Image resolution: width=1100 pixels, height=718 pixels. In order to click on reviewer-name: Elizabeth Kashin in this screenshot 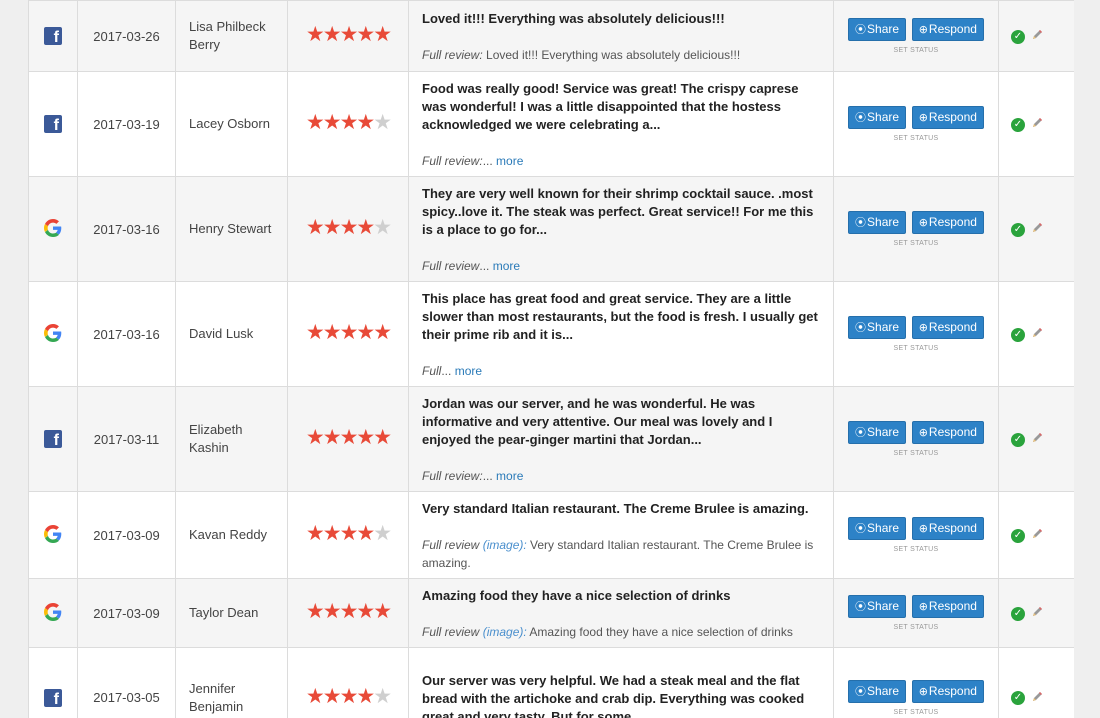, I will do `click(231, 439)`.